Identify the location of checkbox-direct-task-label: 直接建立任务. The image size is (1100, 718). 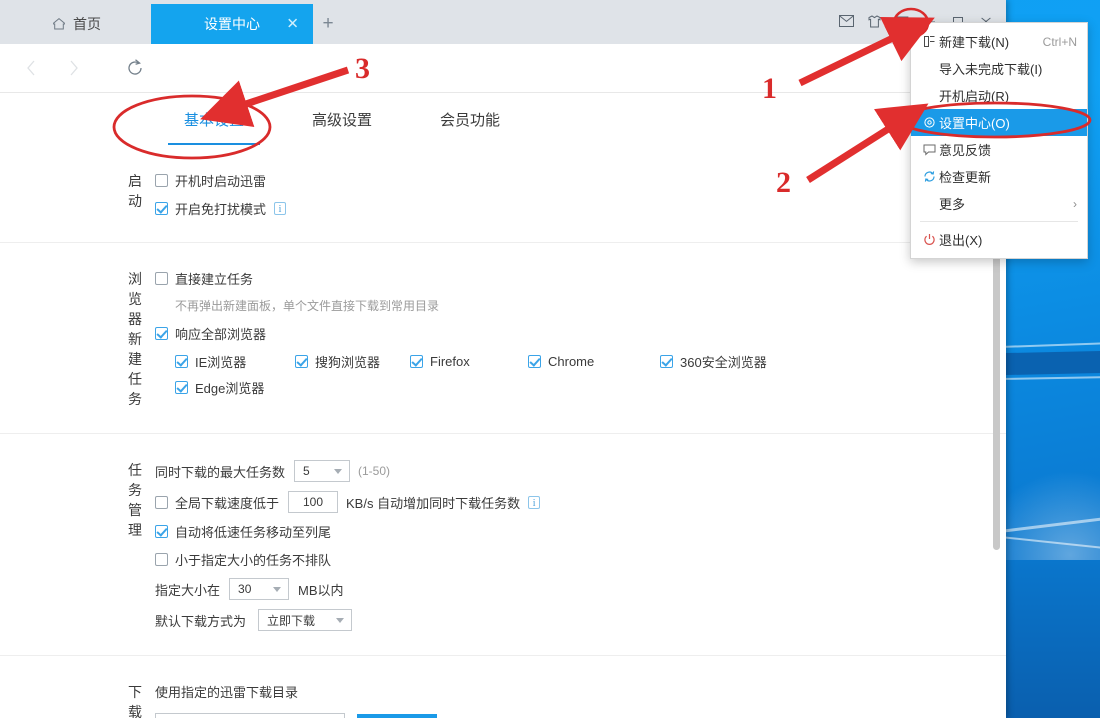
(214, 279).